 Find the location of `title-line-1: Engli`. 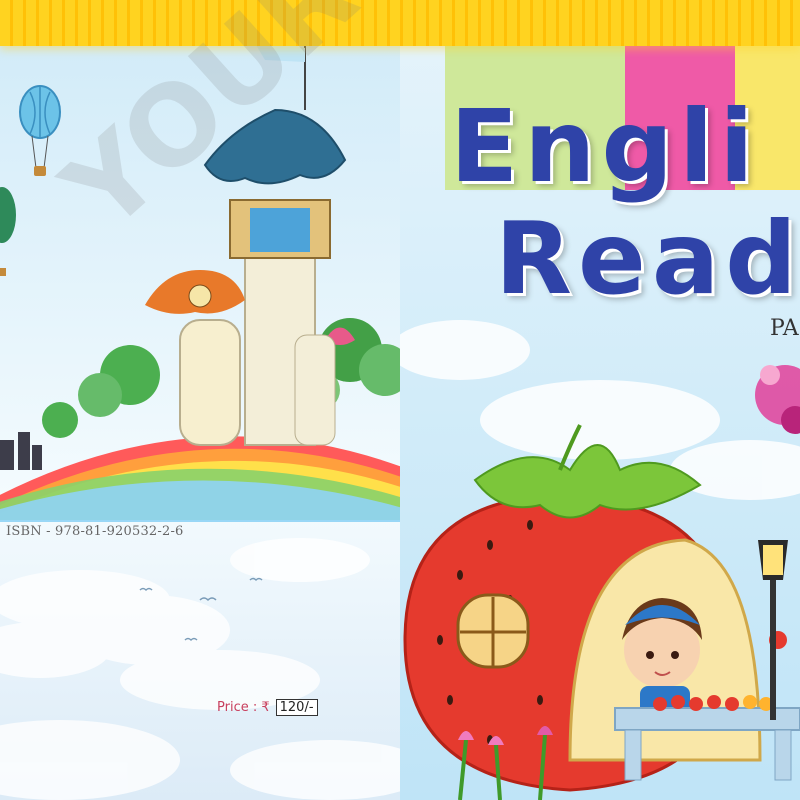

title-line-1: Engli is located at coordinates (605, 146).